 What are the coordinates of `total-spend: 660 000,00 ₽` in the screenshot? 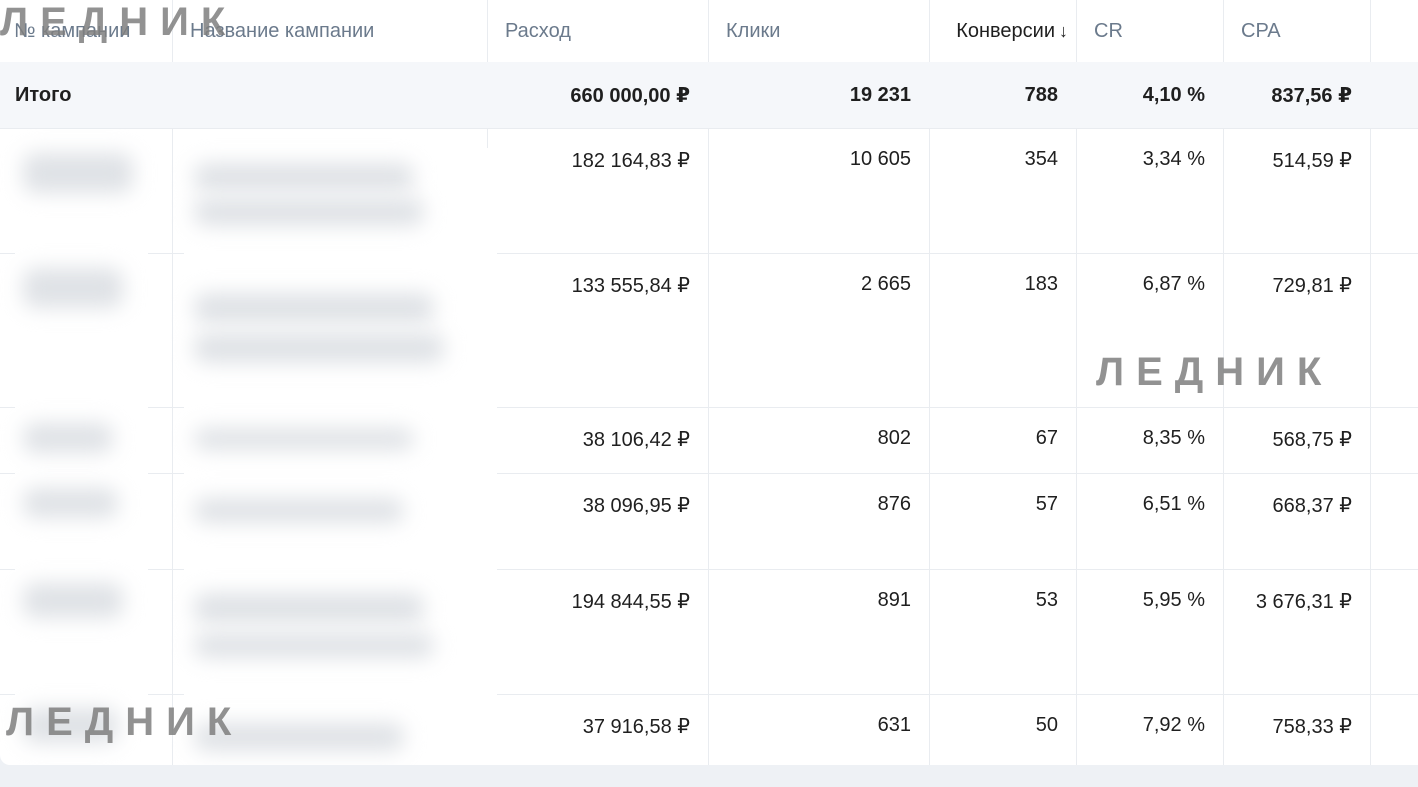 It's located at (630, 95).